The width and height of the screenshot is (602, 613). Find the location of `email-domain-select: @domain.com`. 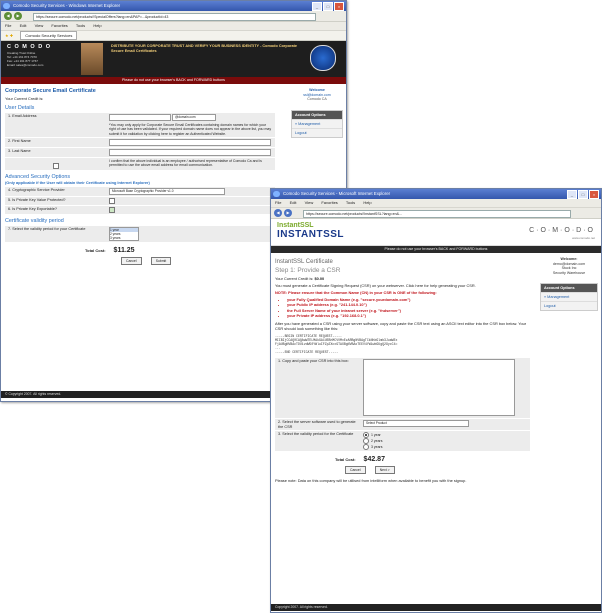

email-domain-select: @domain.com is located at coordinates (193, 117).